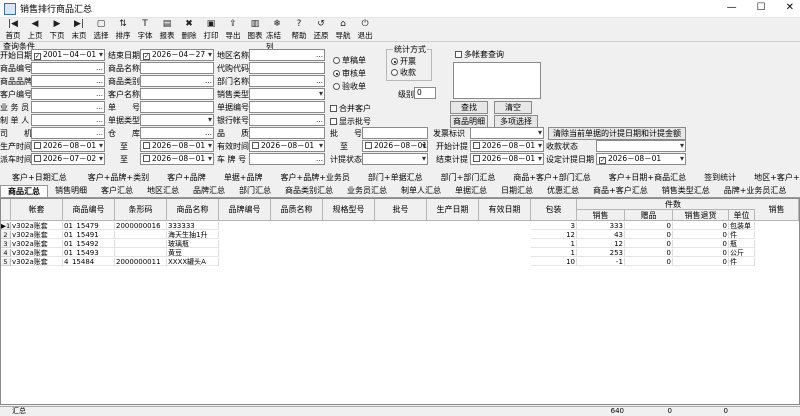 The image size is (800, 416). What do you see at coordinates (742, 253) in the screenshot?
I see `table-cell-unit: 公斤` at bounding box center [742, 253].